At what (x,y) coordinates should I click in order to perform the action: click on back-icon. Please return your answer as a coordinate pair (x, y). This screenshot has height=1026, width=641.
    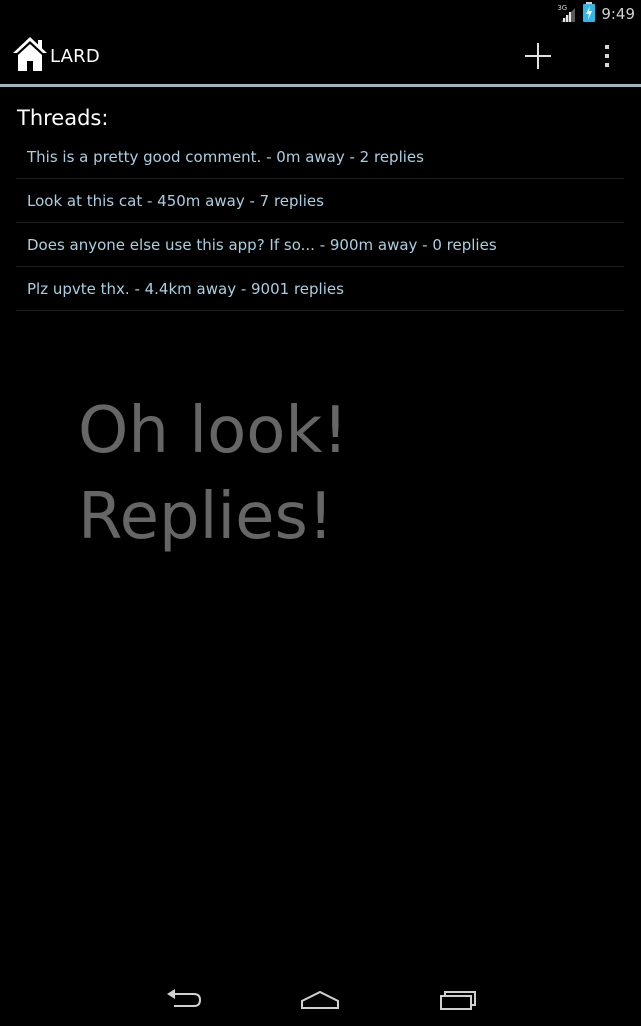
    Looking at the image, I should click on (184, 1002).